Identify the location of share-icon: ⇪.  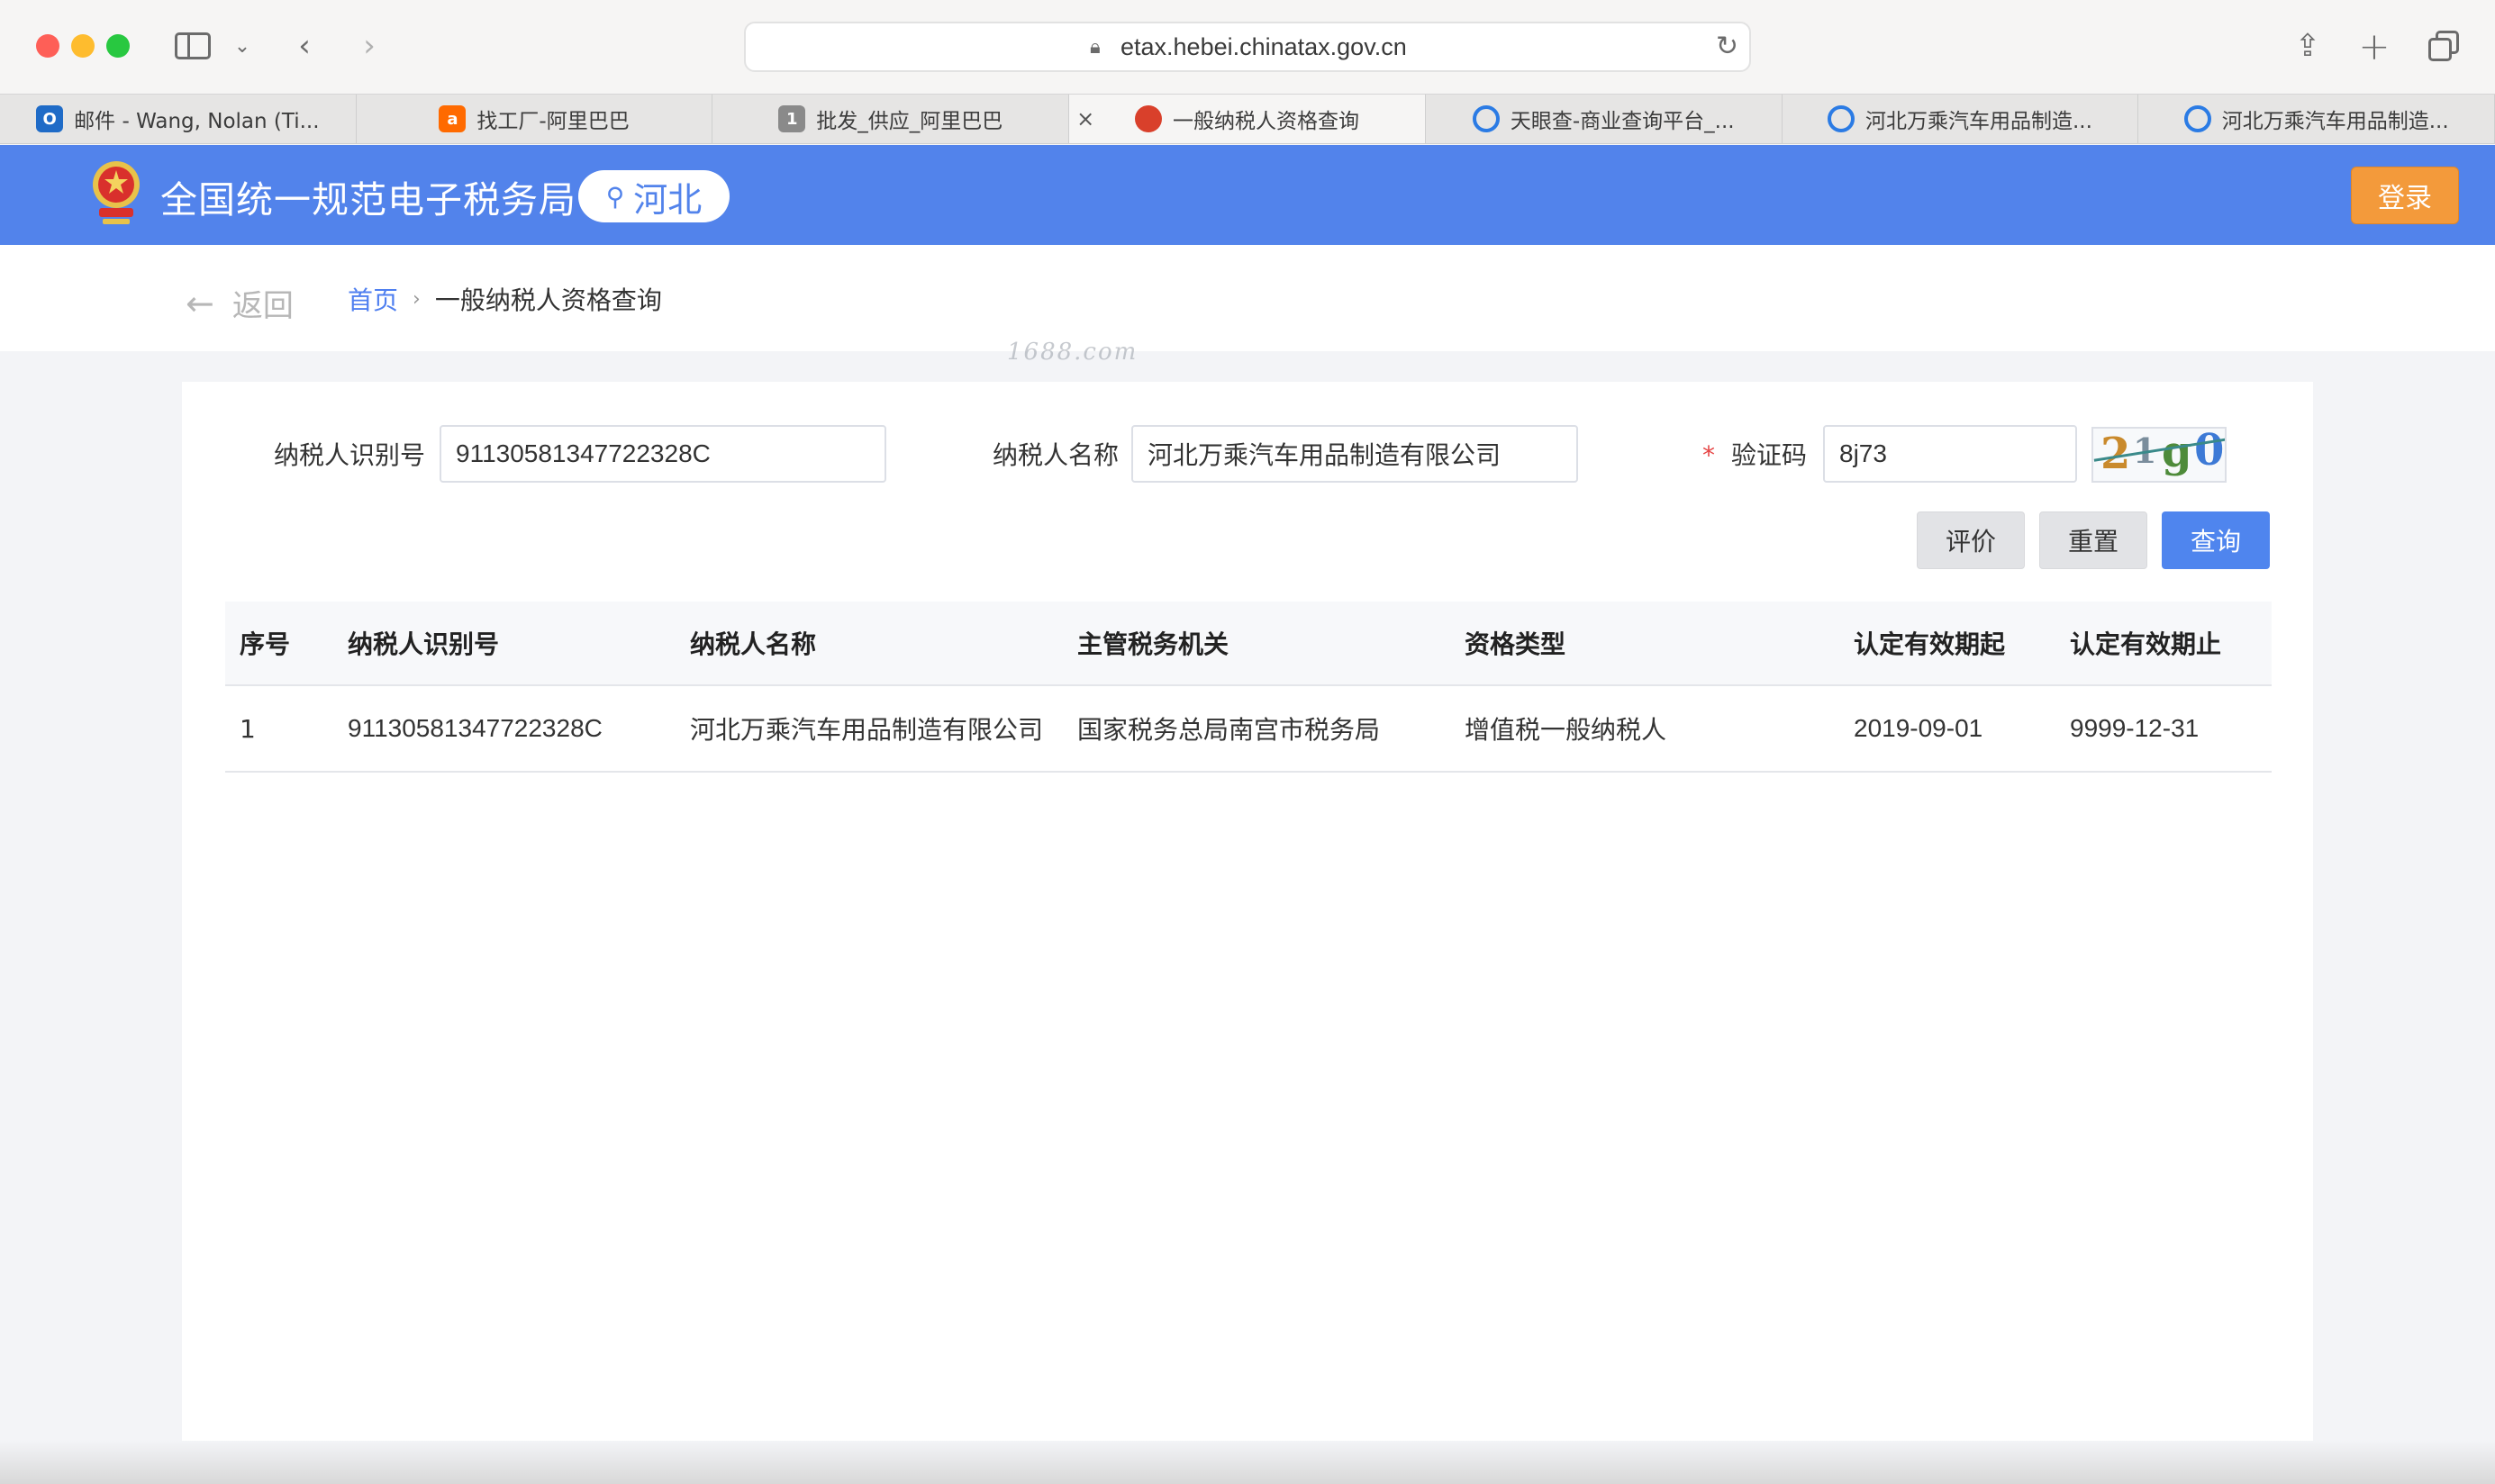
(2308, 46).